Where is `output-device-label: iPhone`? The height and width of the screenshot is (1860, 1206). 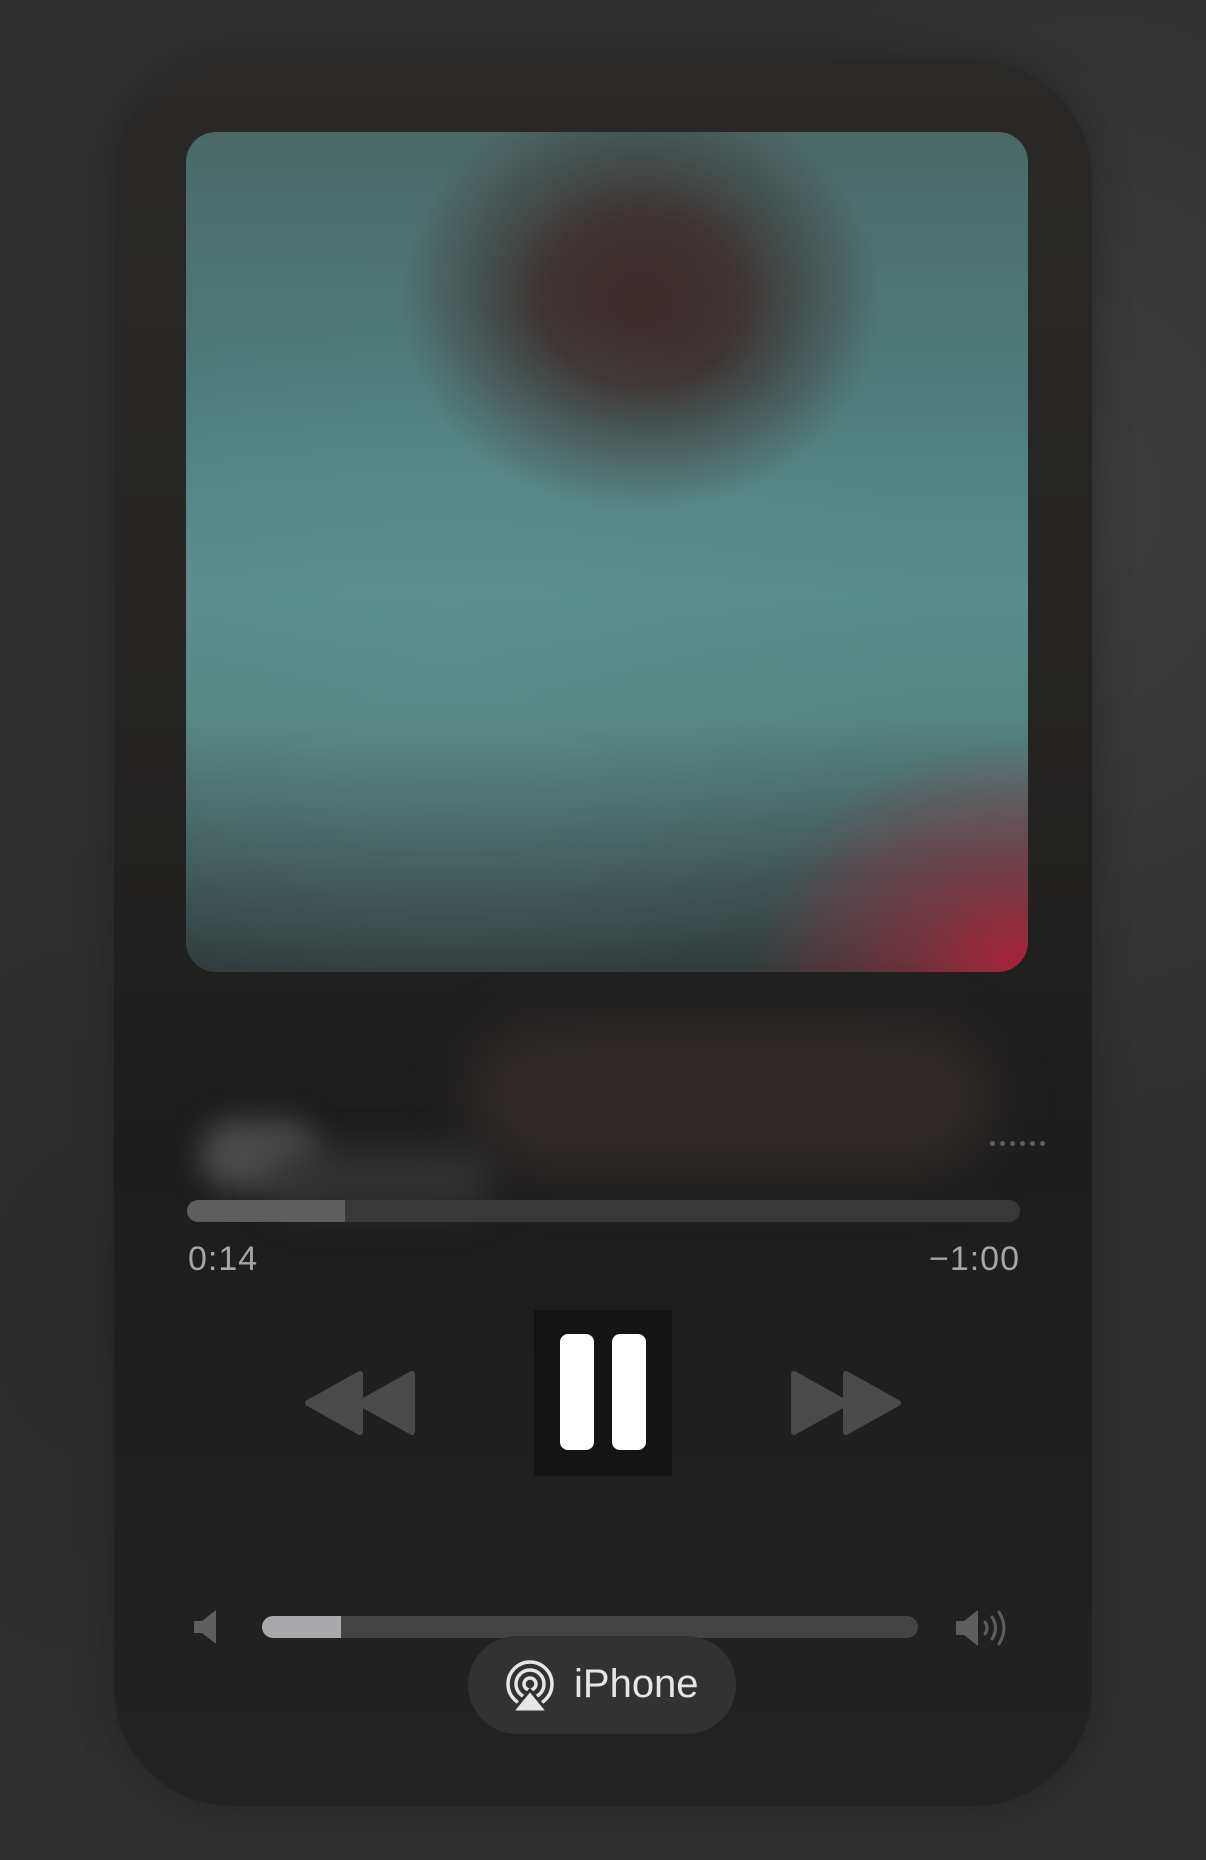 output-device-label: iPhone is located at coordinates (636, 1684).